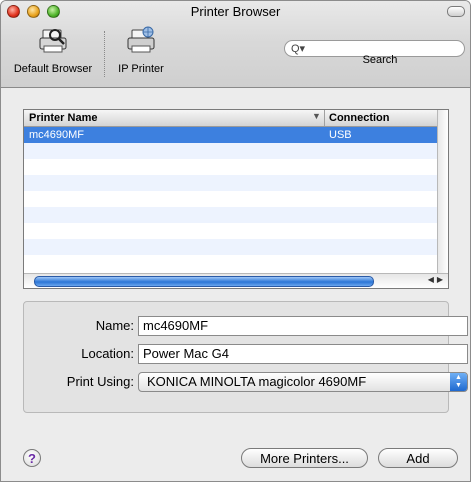  What do you see at coordinates (107, 353) in the screenshot?
I see `location-label: Location:` at bounding box center [107, 353].